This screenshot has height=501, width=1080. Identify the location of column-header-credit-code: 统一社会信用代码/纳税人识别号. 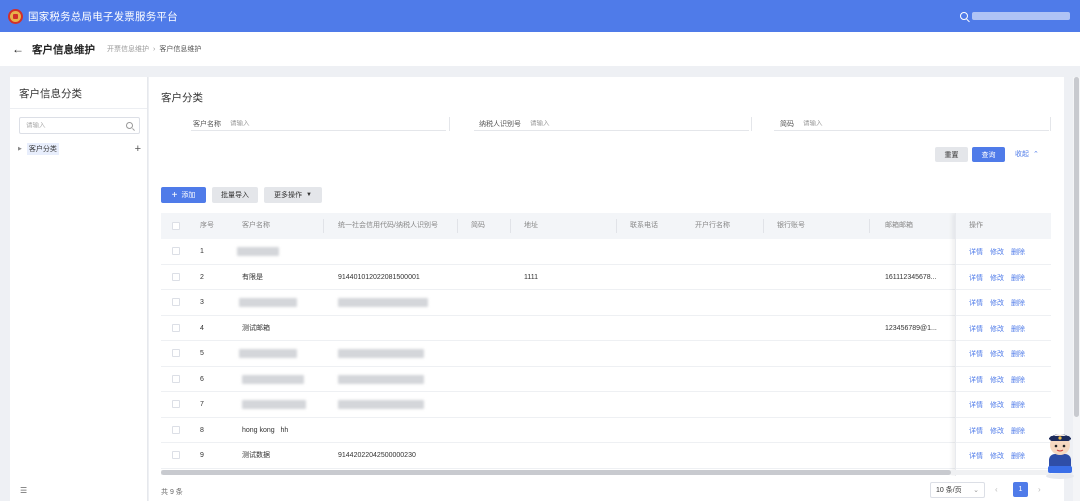
(388, 225).